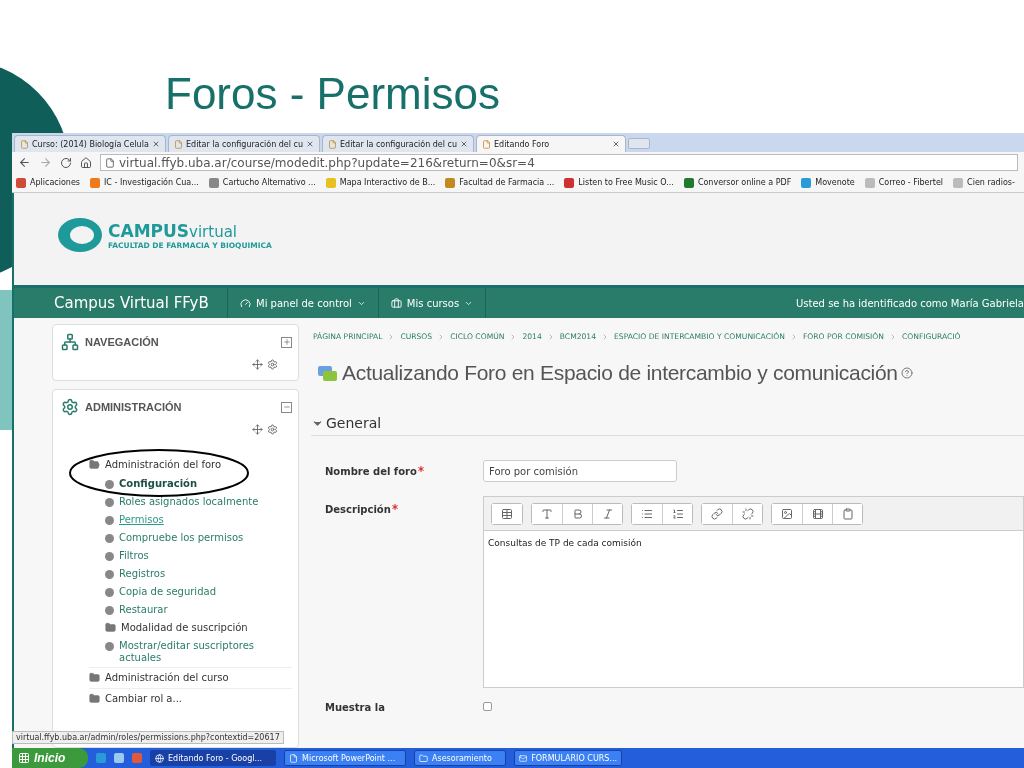 The height and width of the screenshot is (768, 1024). I want to click on field-label: Muestra la, so click(355, 707).